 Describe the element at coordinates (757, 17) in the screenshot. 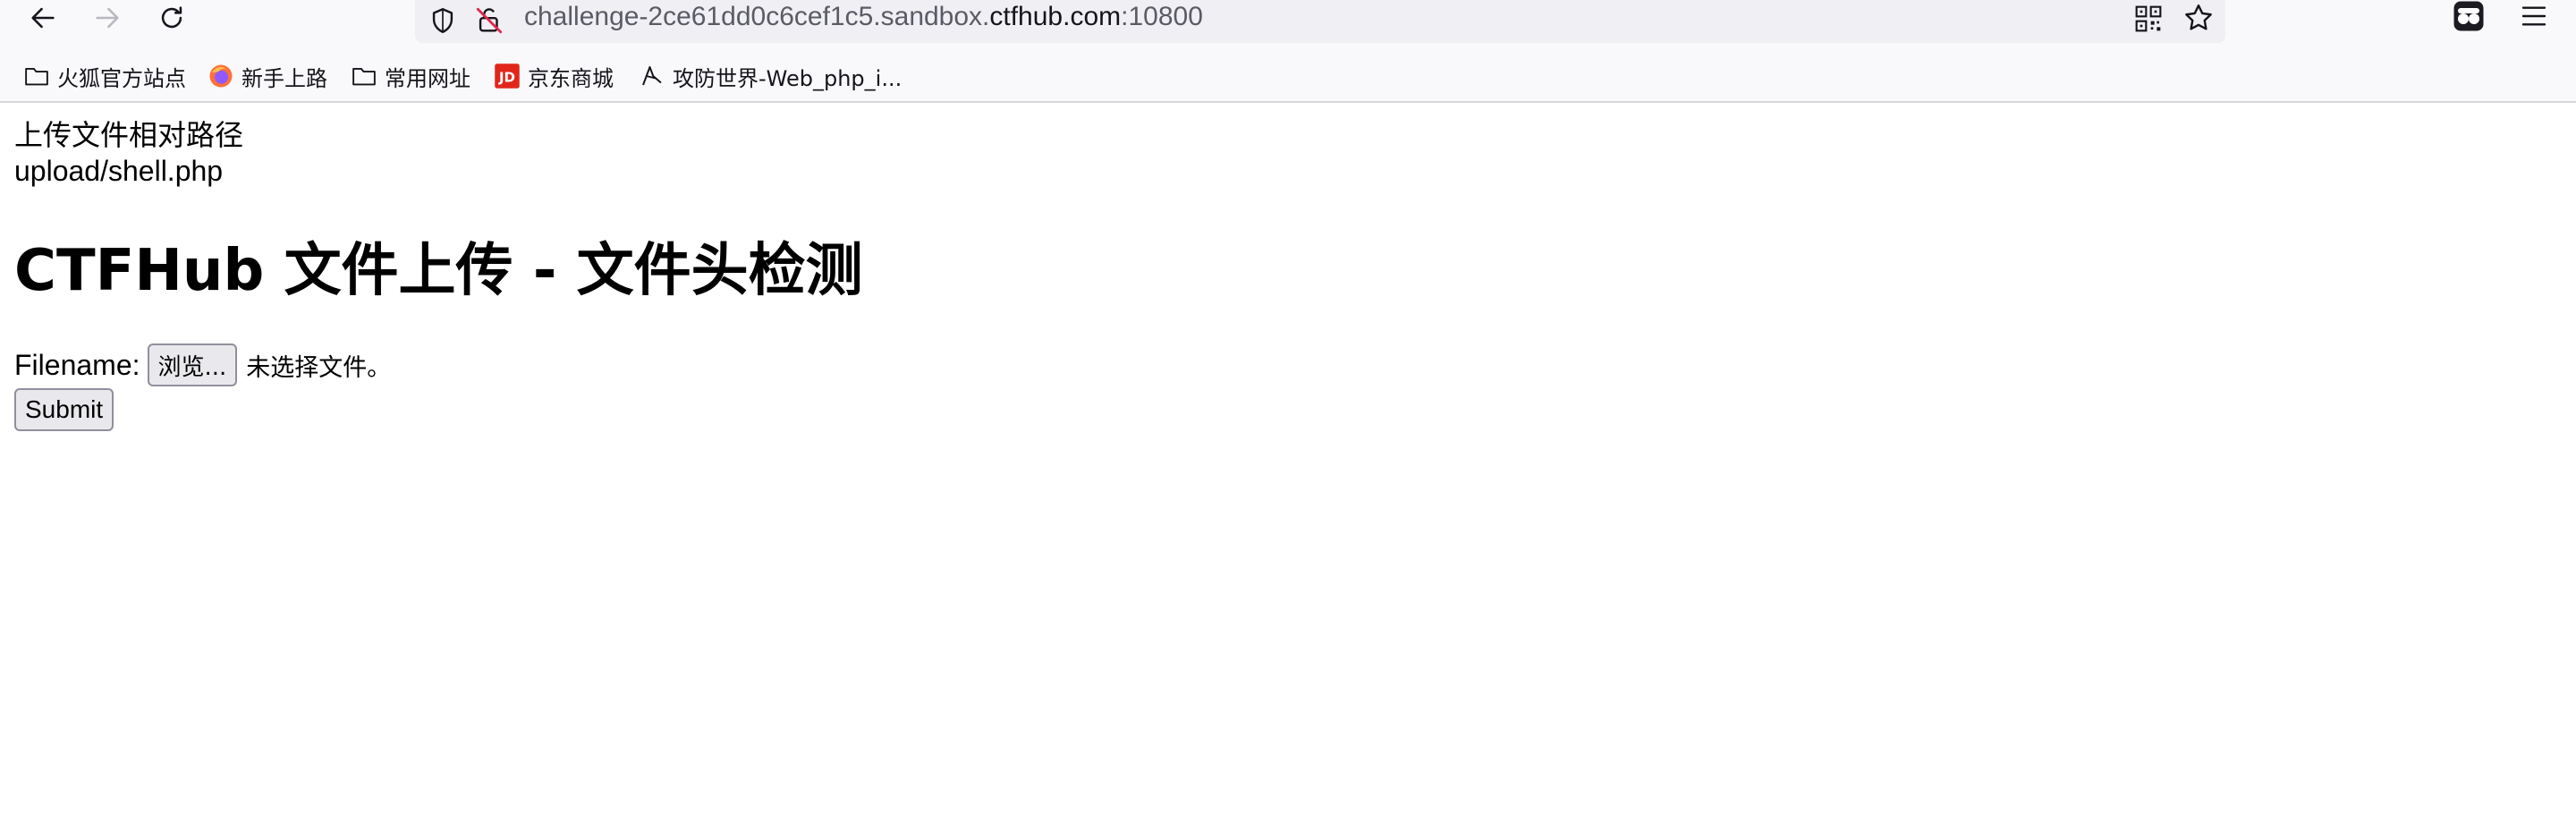

I see `url-prefix: challenge-2ce61dd0c6cef1c5.sandbox.` at that location.